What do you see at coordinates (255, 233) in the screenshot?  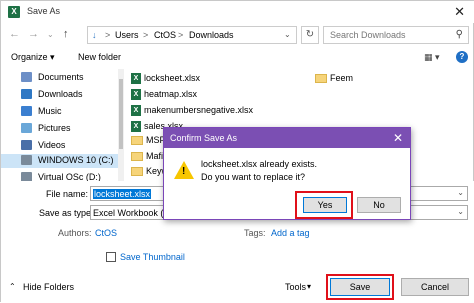 I see `tags-label: Tags:` at bounding box center [255, 233].